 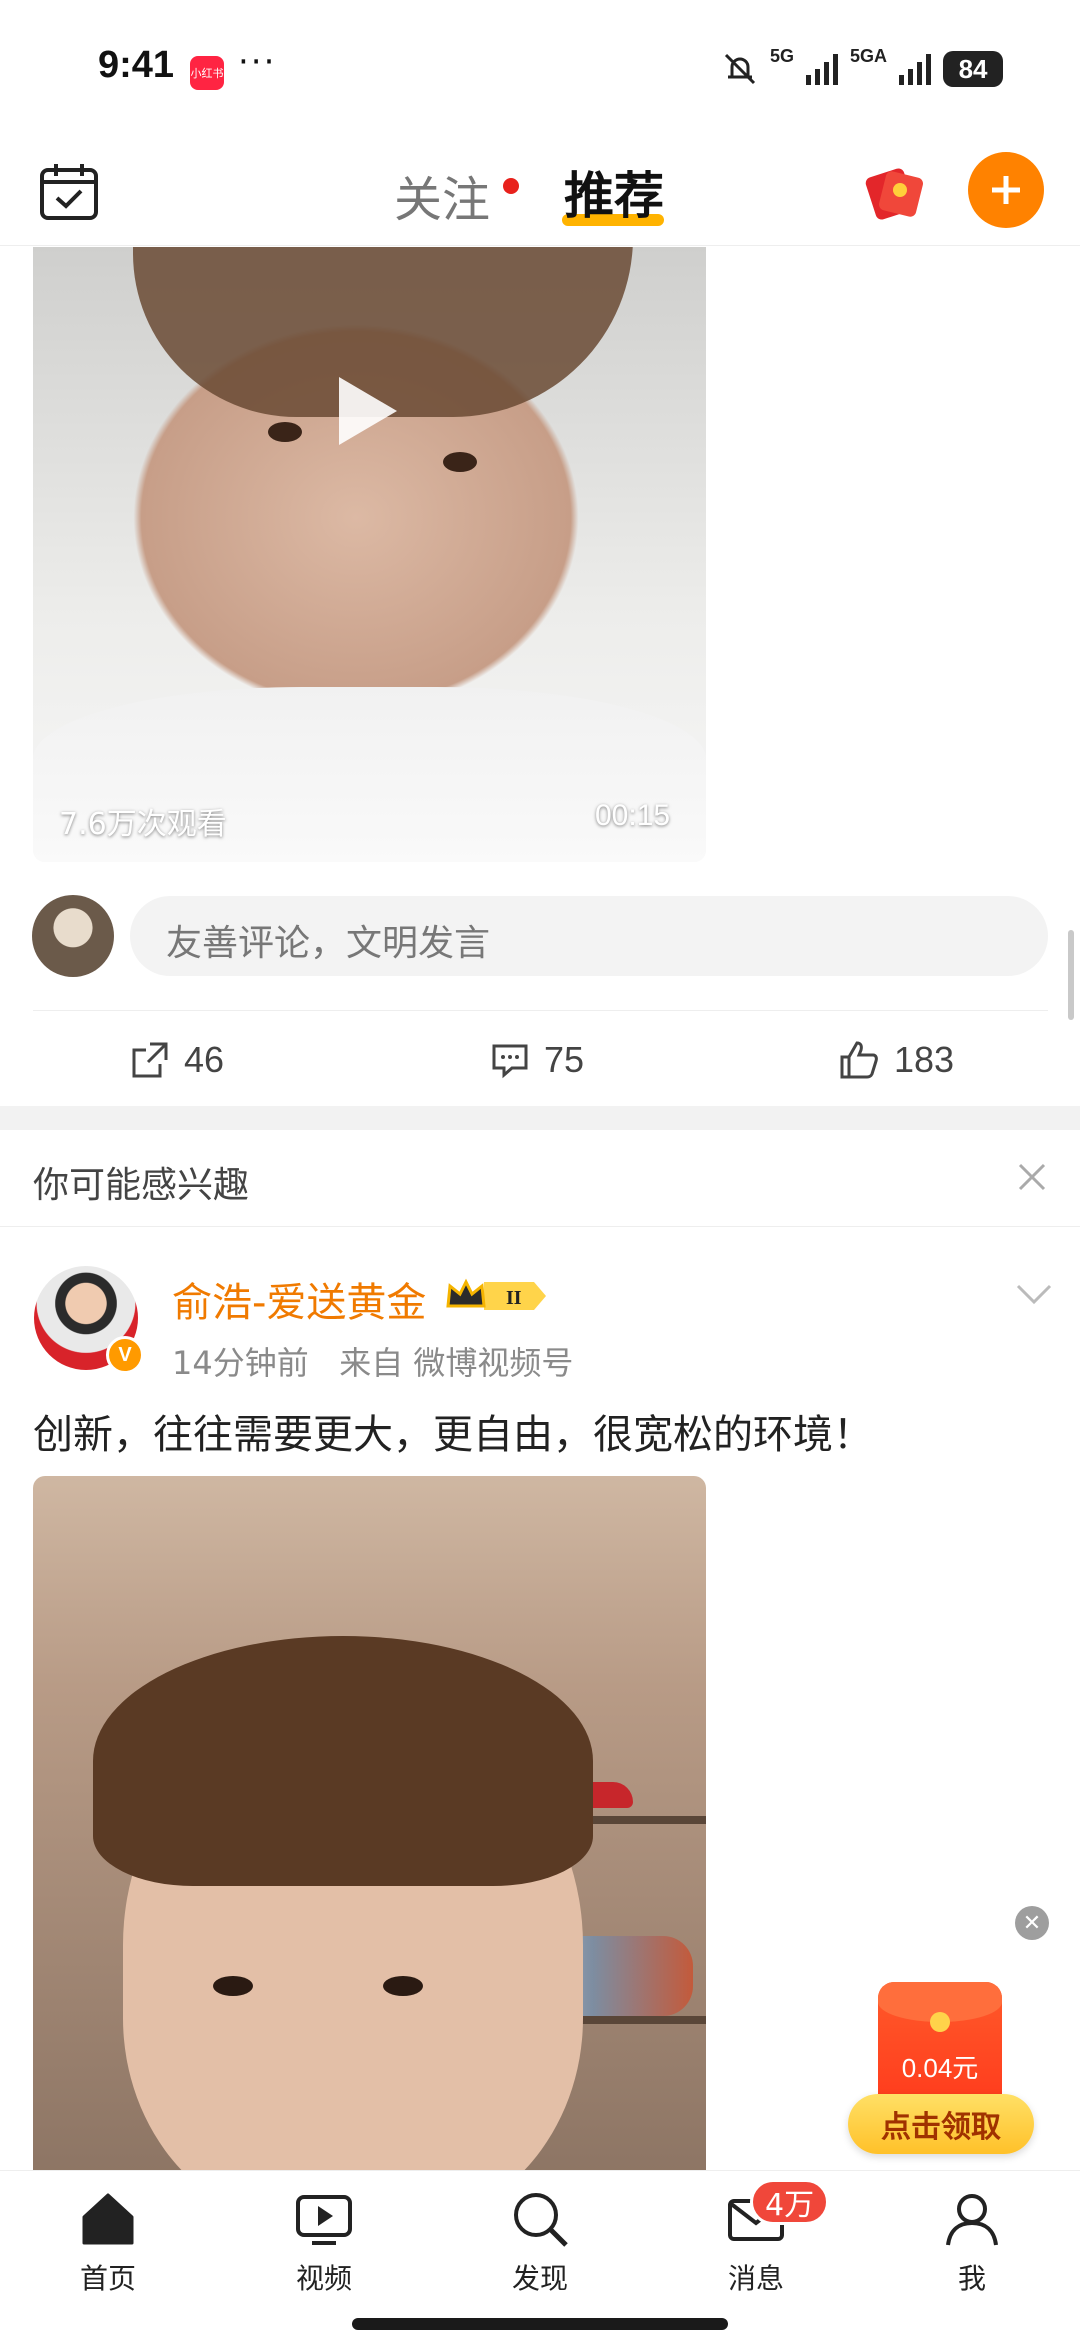 What do you see at coordinates (941, 2124) in the screenshot?
I see `claim-reward-button: 点击领取` at bounding box center [941, 2124].